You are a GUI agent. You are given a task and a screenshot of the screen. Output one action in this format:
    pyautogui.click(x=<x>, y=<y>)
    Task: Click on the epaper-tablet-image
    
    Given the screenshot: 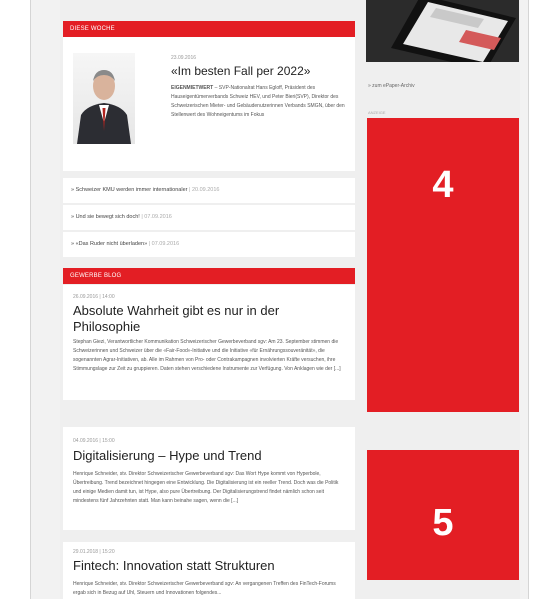 What is the action you would take?
    pyautogui.click(x=442, y=31)
    